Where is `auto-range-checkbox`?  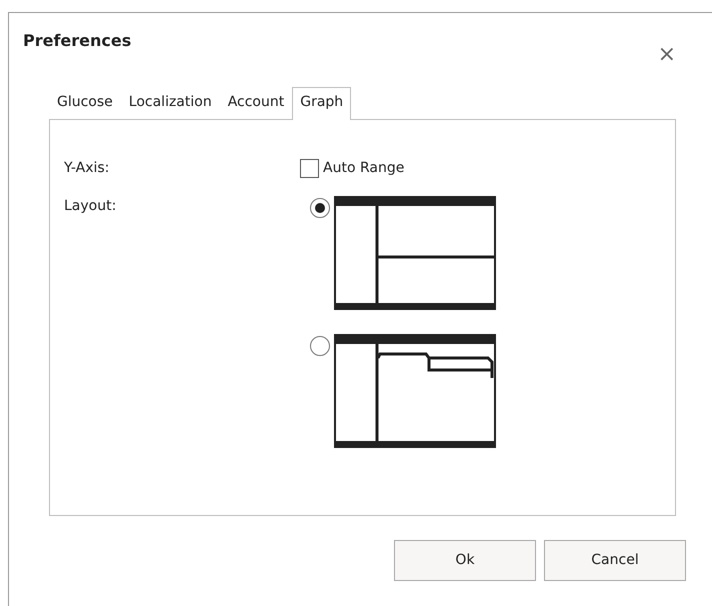
auto-range-checkbox is located at coordinates (309, 168).